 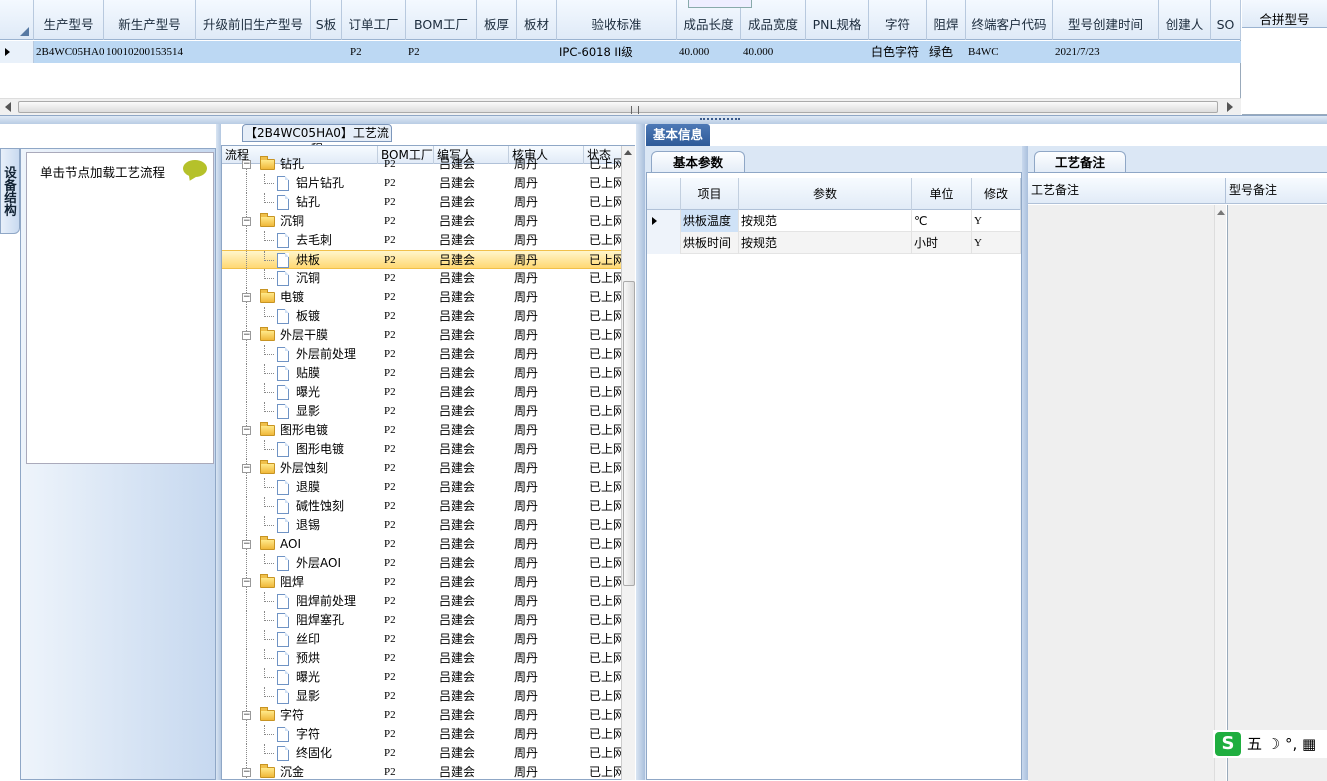 What do you see at coordinates (69, 20) in the screenshot?
I see `col-header-product-model: 生产型号` at bounding box center [69, 20].